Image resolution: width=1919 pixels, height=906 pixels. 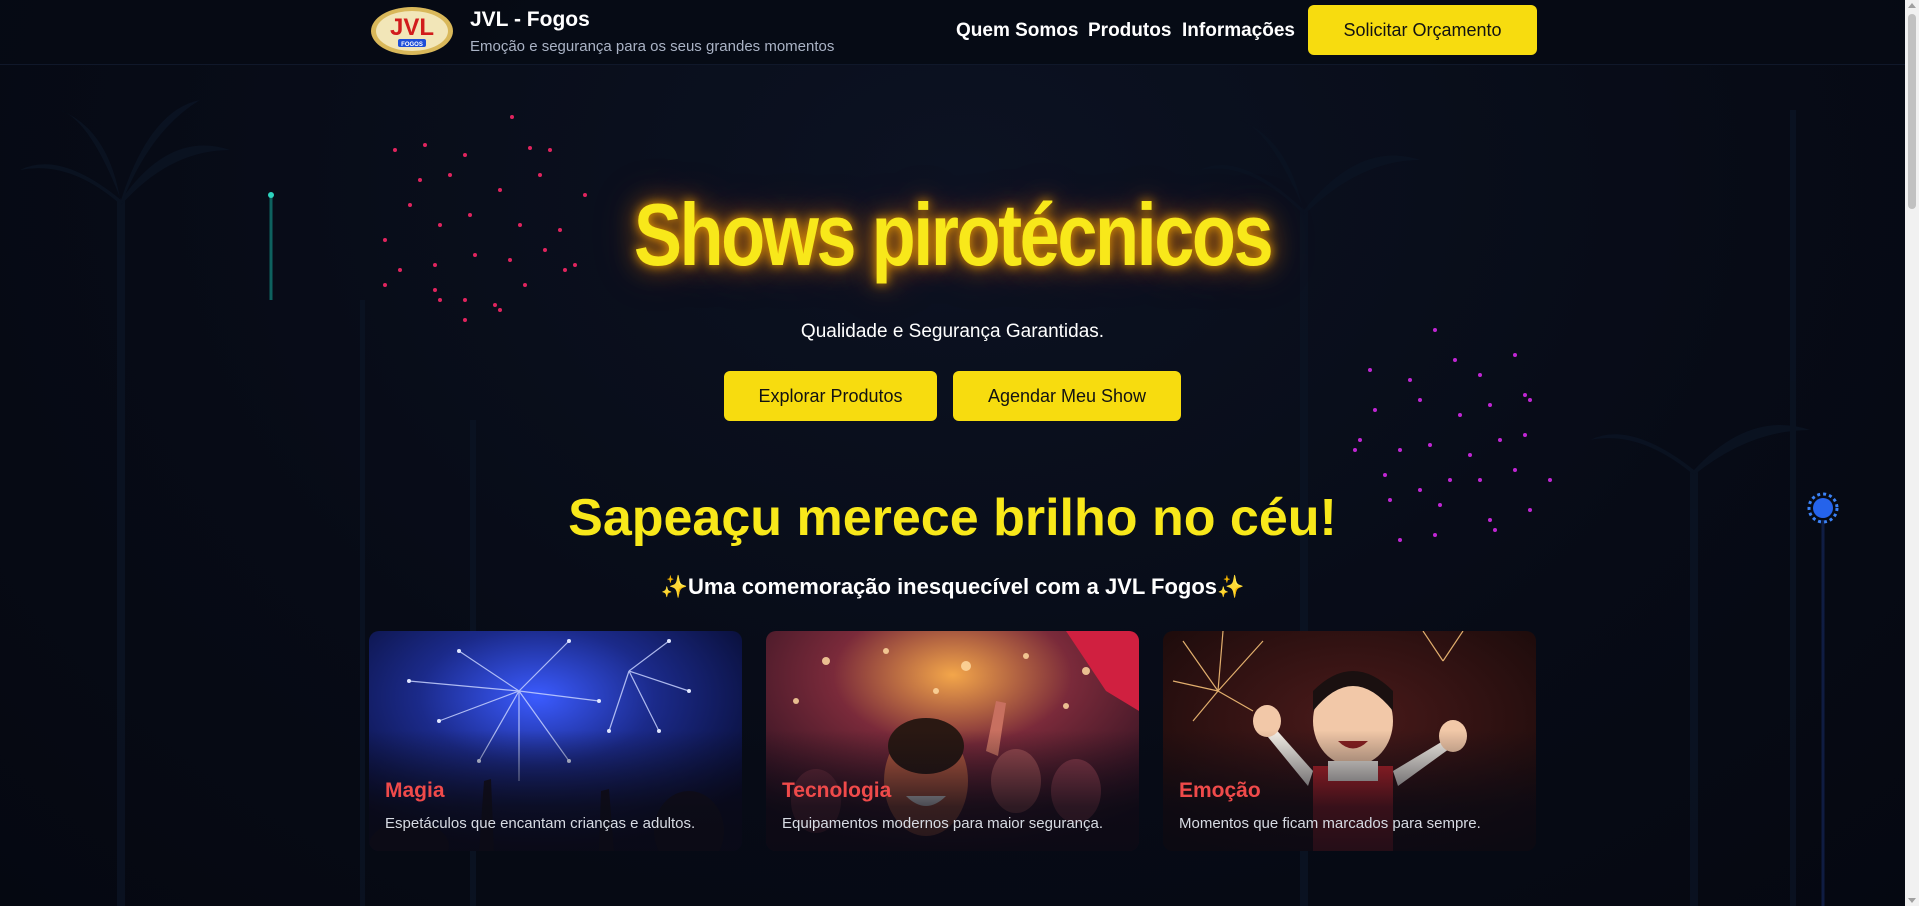 I want to click on schedule-show-button: Agendar Meu Show, so click(x=1067, y=396).